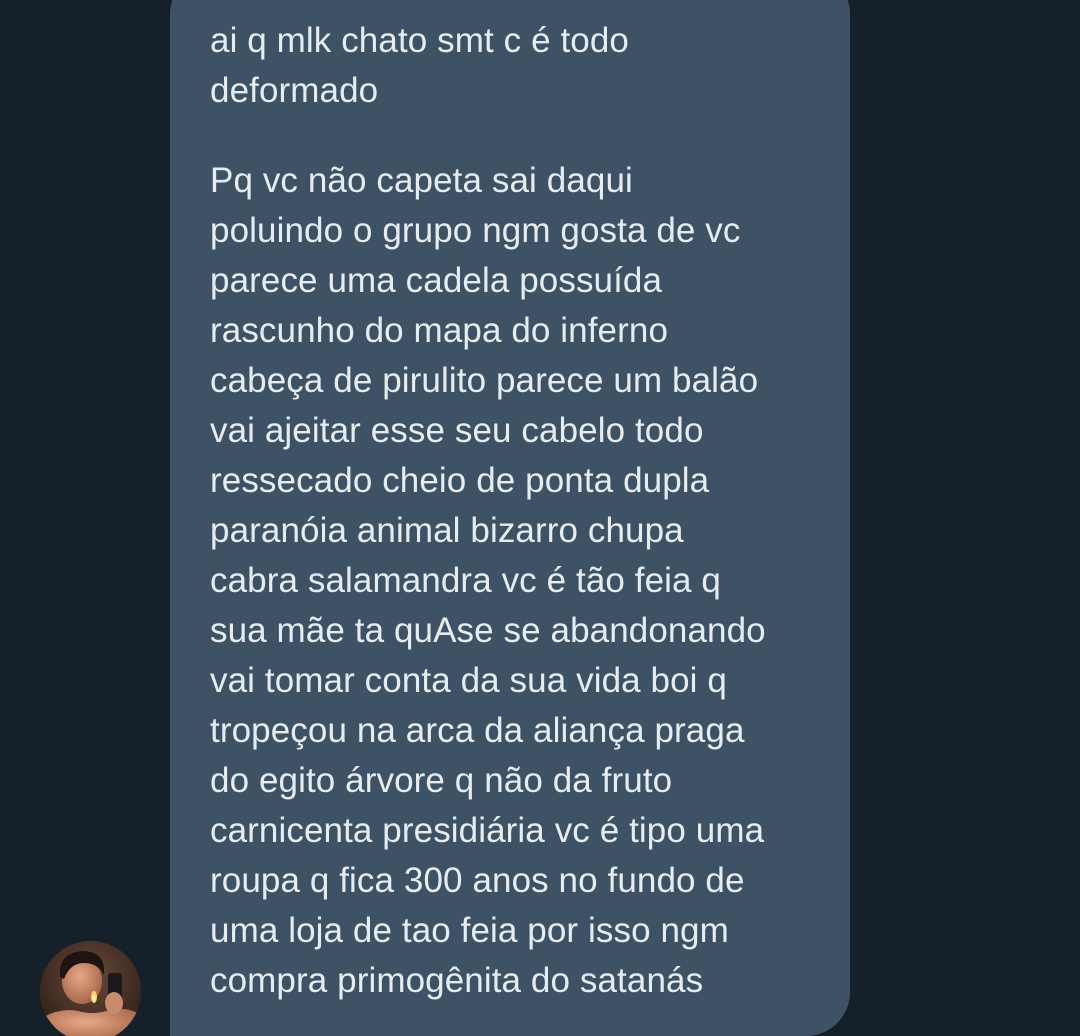  What do you see at coordinates (419, 40) in the screenshot?
I see `message-line: ai q mlk chato smt c é todo` at bounding box center [419, 40].